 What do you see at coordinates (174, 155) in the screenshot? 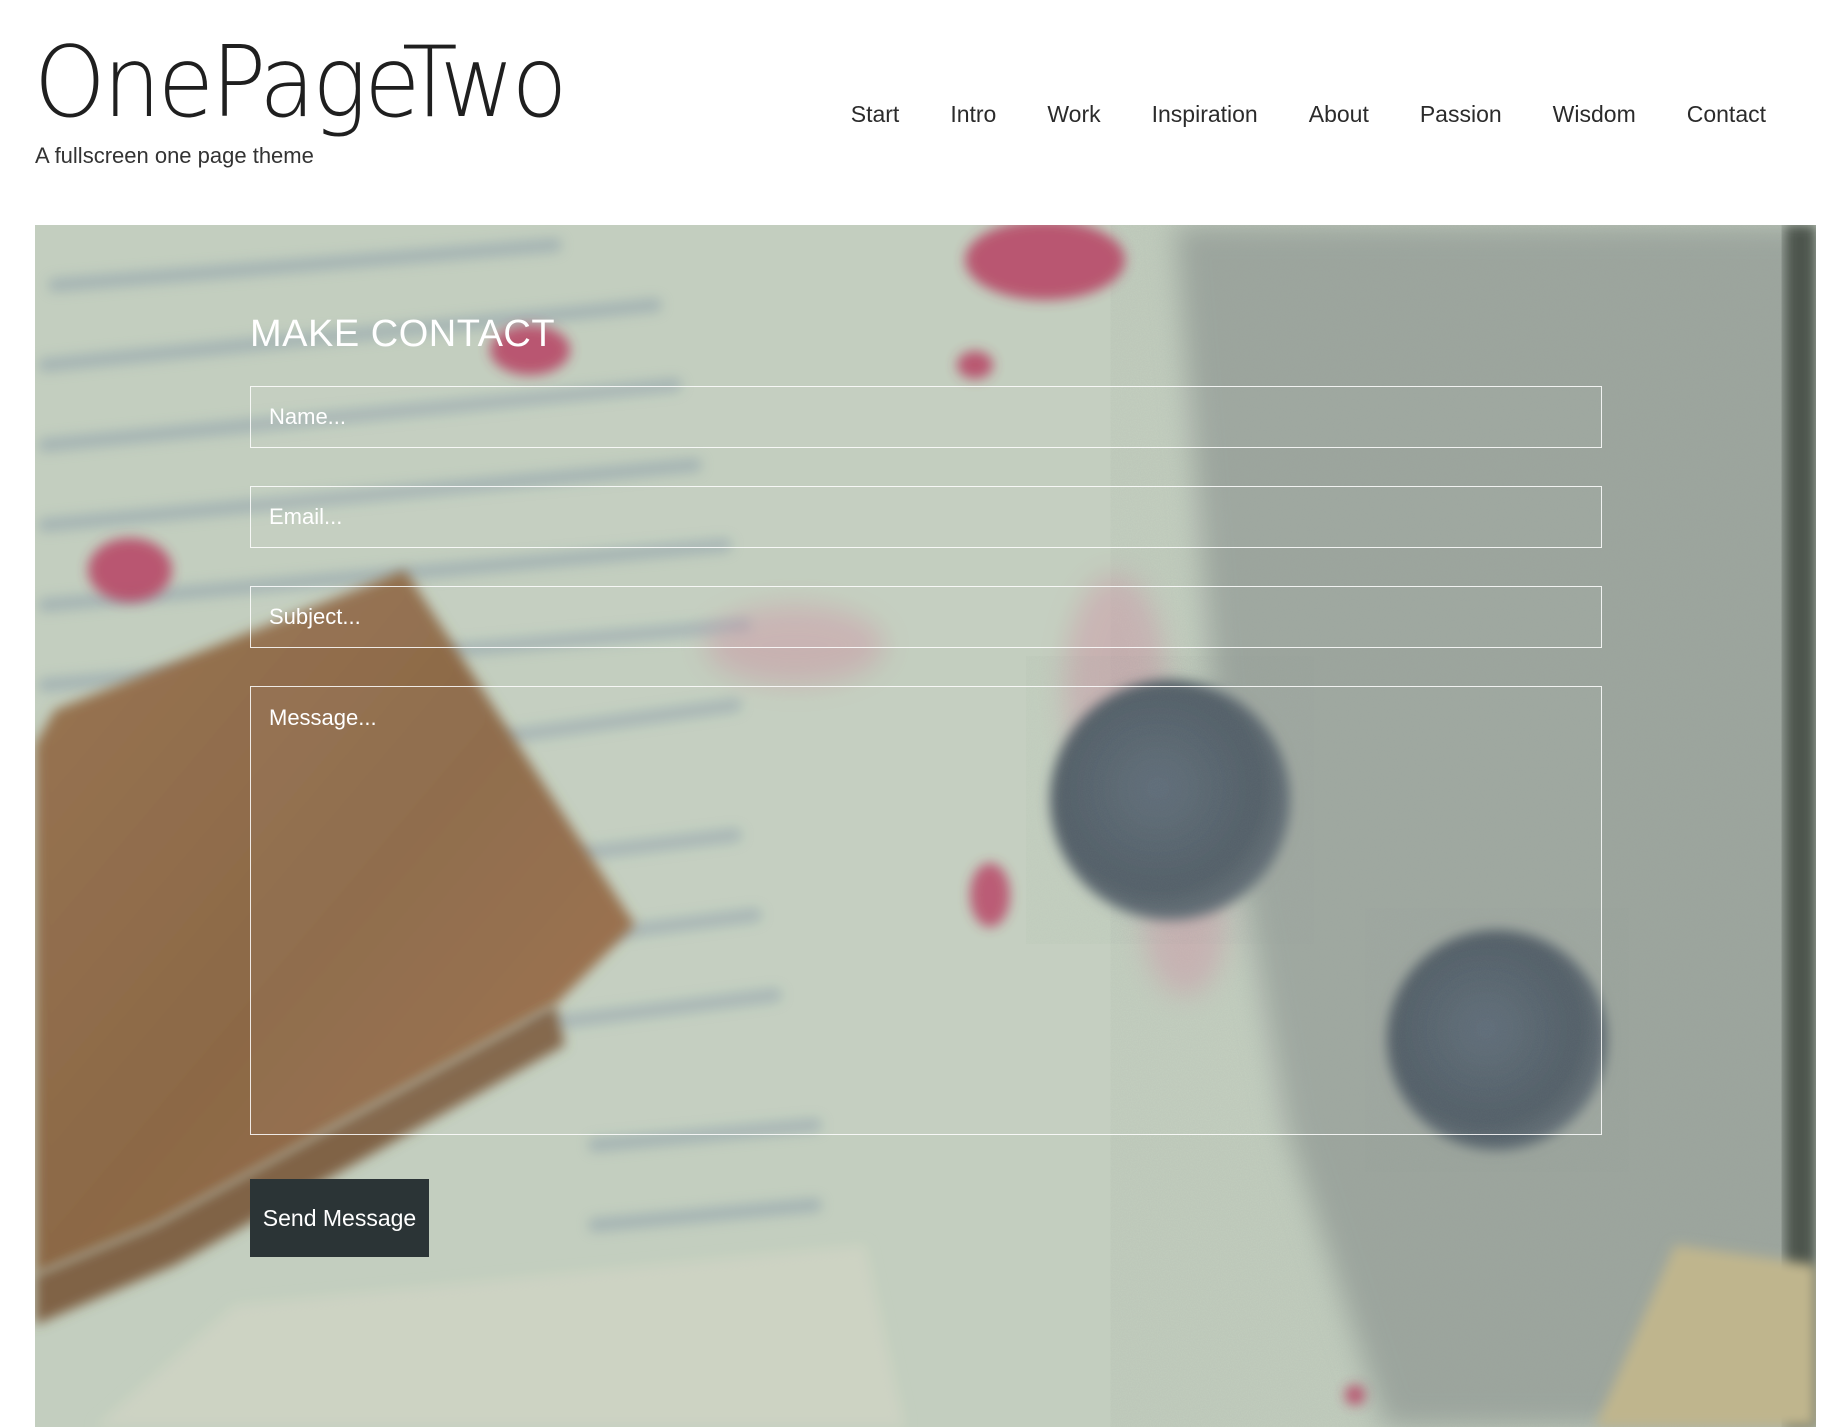
I see `site-tagline: A fullscreen one page theme` at bounding box center [174, 155].